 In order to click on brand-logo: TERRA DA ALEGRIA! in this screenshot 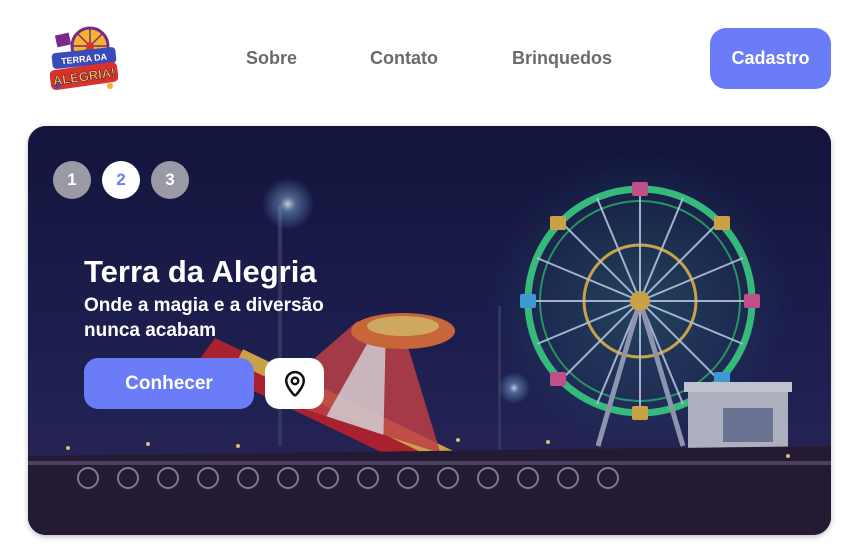, I will do `click(84, 58)`.